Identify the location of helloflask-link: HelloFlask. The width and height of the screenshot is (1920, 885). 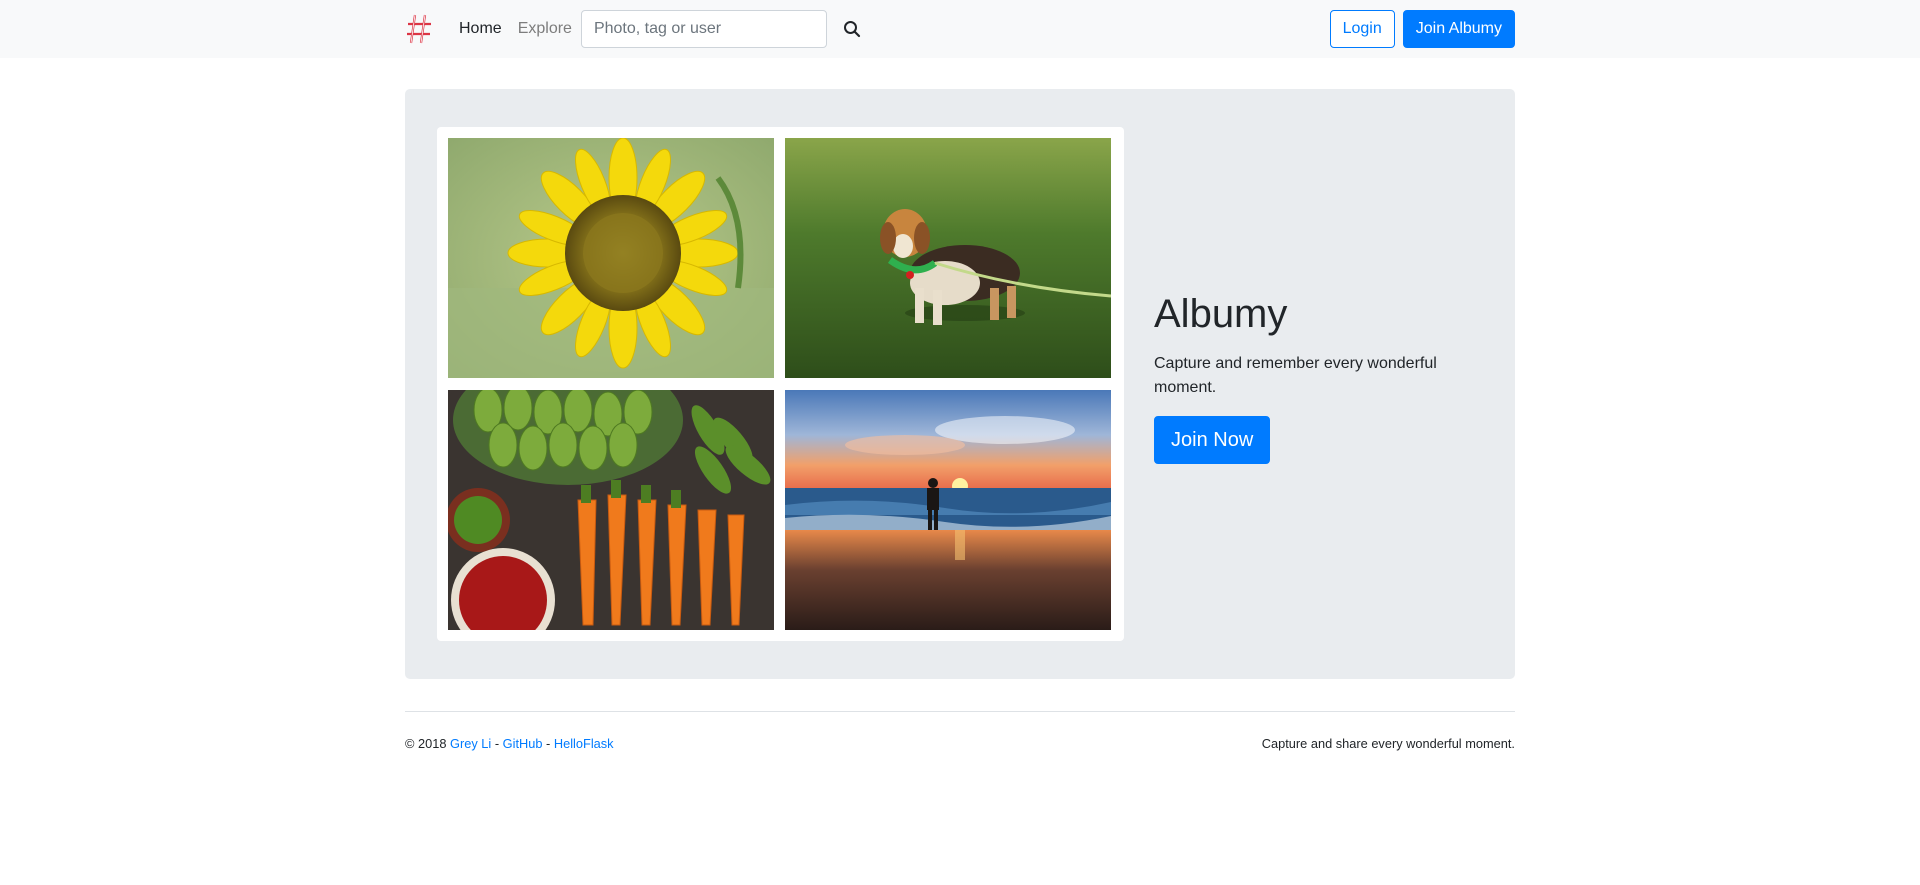
(584, 743).